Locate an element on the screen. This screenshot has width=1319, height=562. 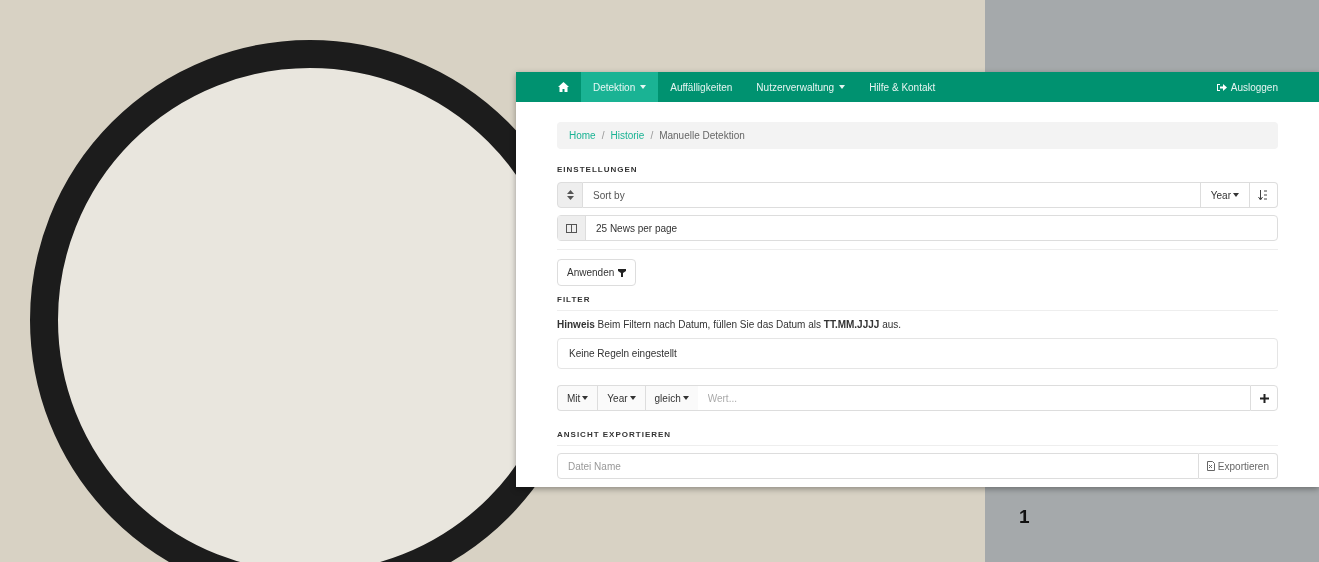
section-heading: EINSTELLUNGEN is located at coordinates (598, 170).